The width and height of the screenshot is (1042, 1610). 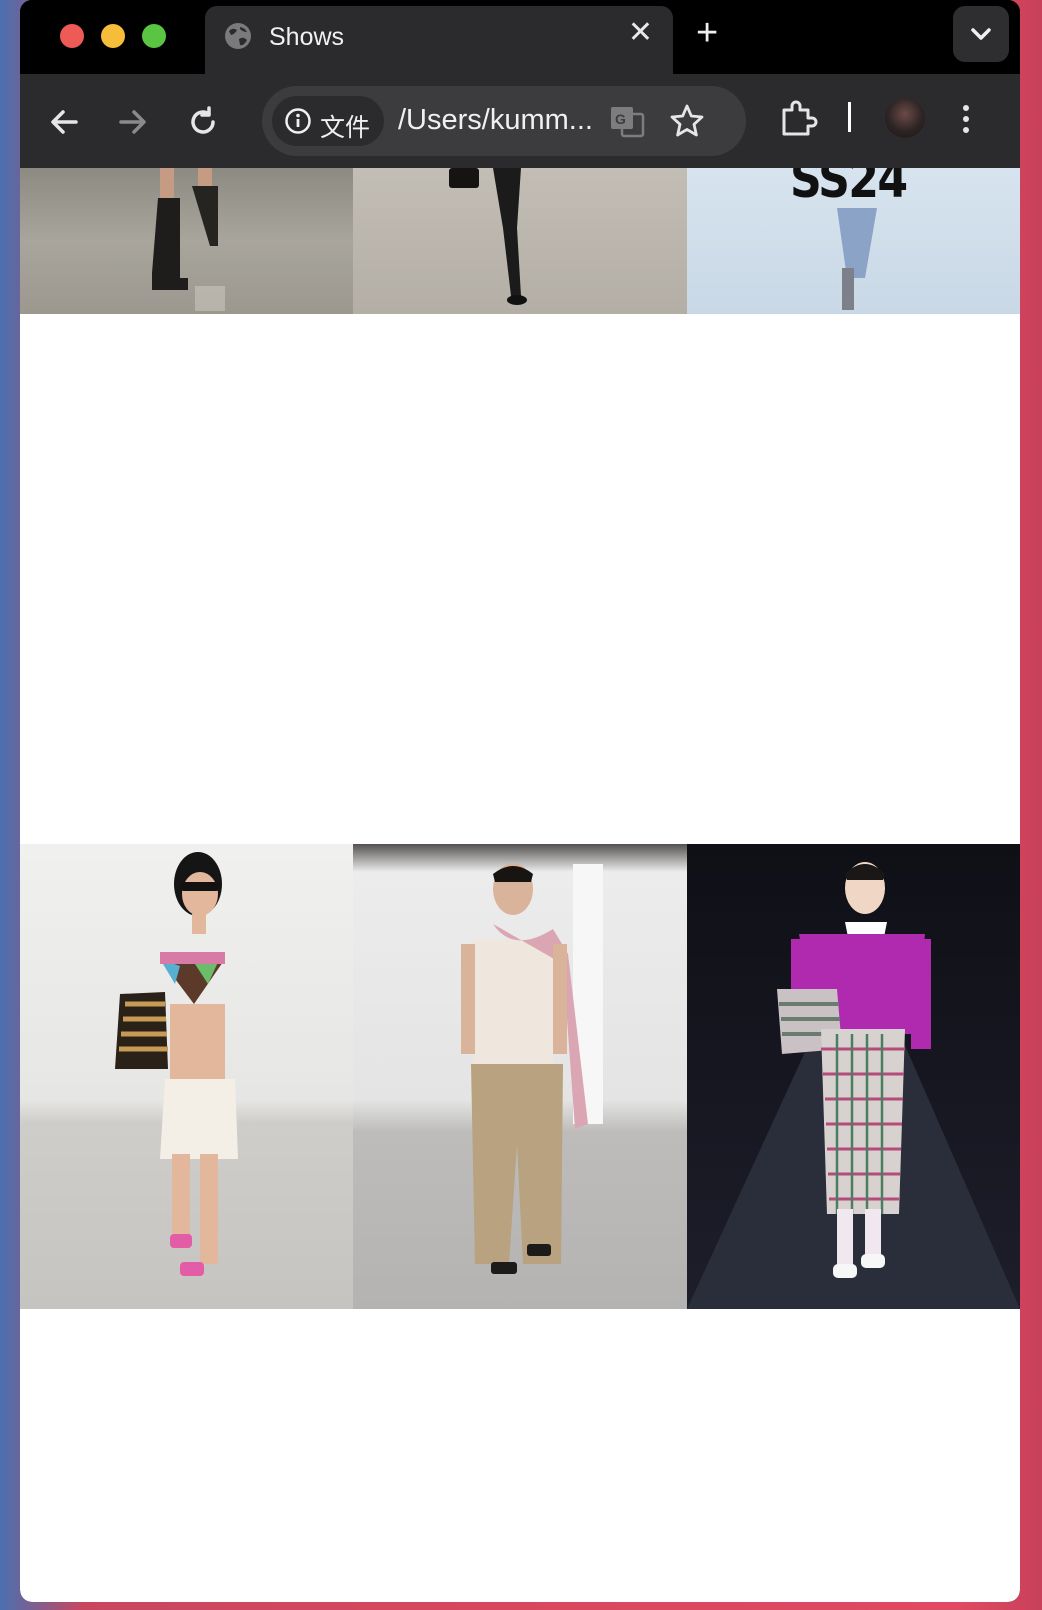 I want to click on back-icon, so click(x=64, y=122).